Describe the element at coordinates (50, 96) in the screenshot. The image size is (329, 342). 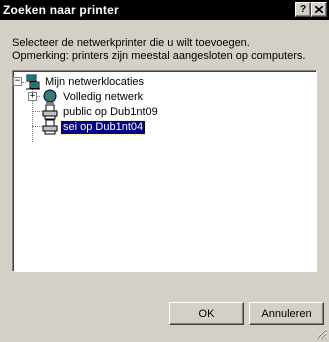
I see `globe-icon` at that location.